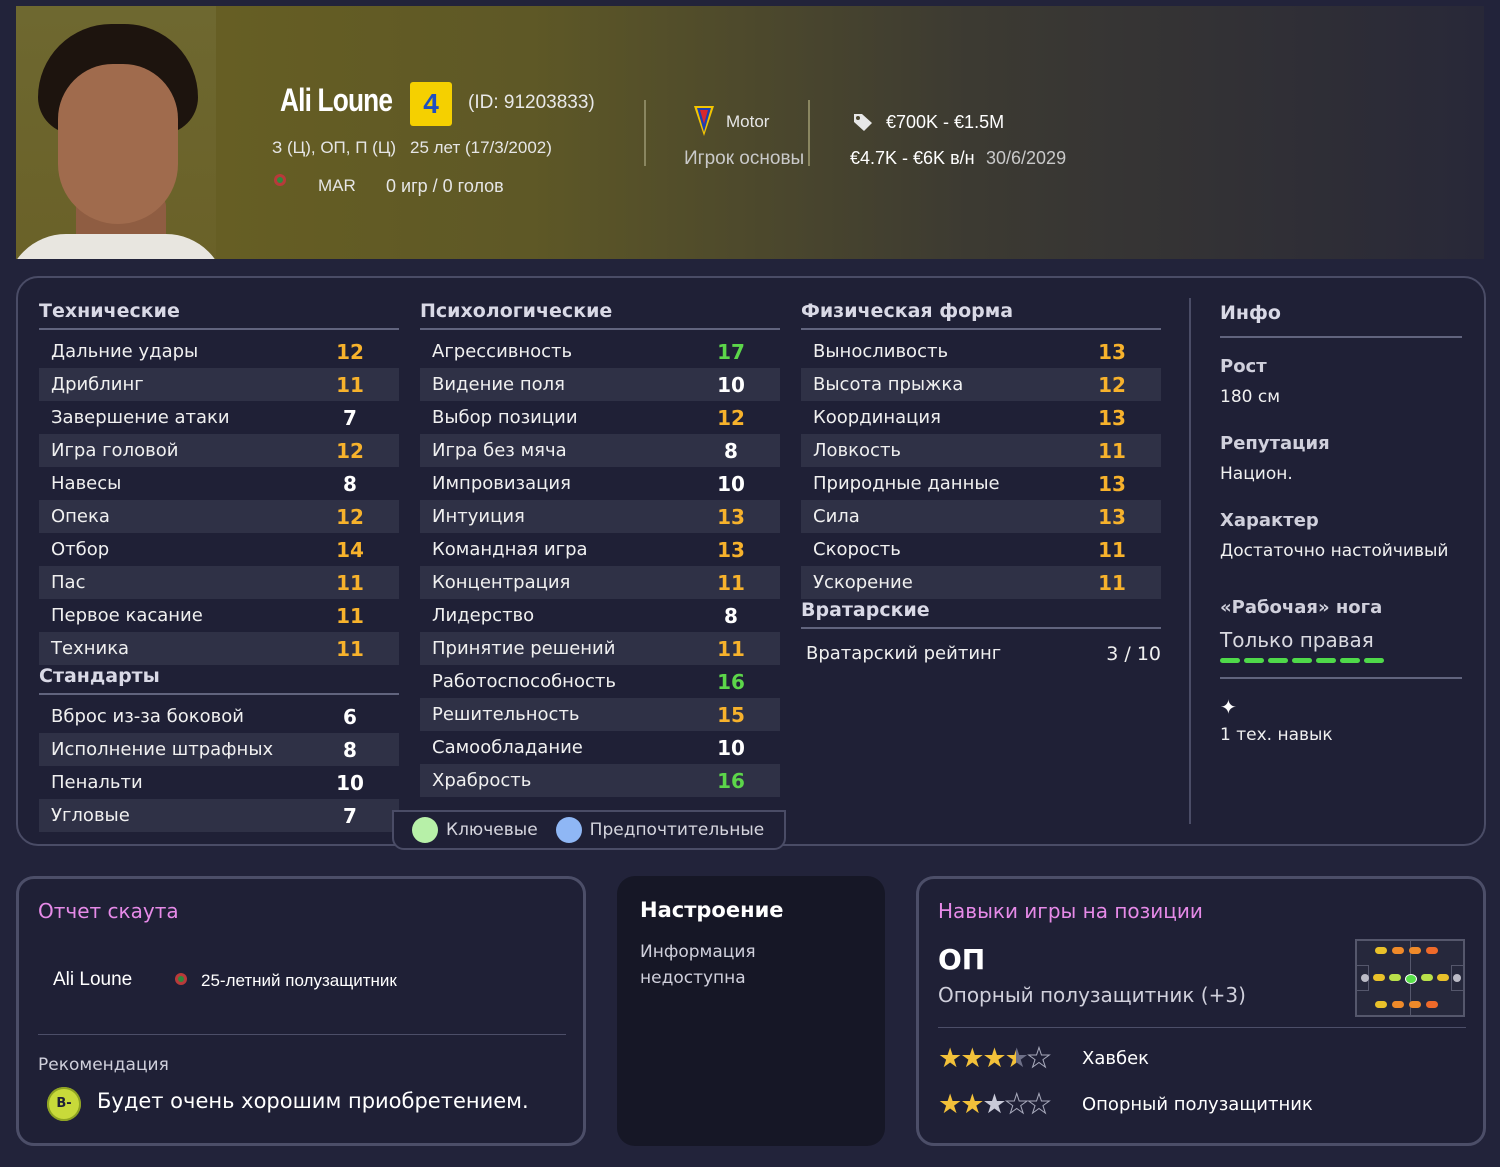  What do you see at coordinates (1125, 1105) in the screenshot?
I see `role-row-defensive-midfielder: ★★★★★ Опорный полузащитник` at bounding box center [1125, 1105].